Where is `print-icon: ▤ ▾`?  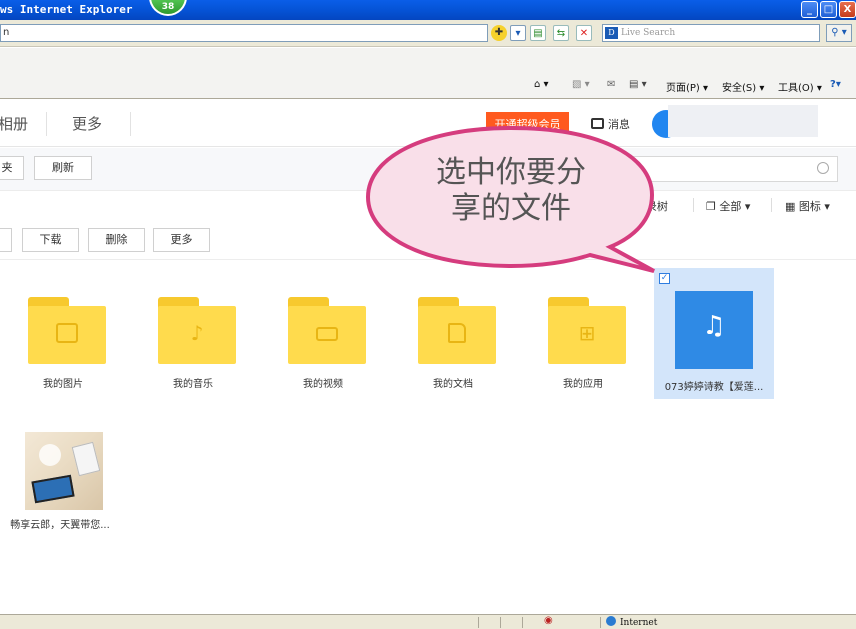 print-icon: ▤ ▾ is located at coordinates (638, 84).